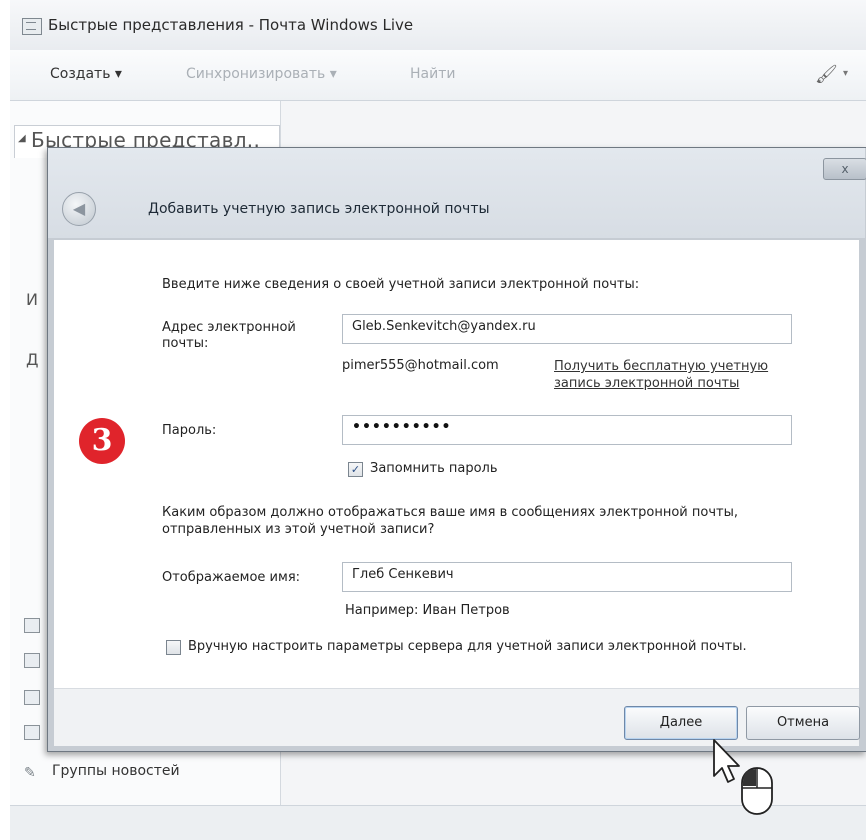 Image resolution: width=866 pixels, height=840 pixels. What do you see at coordinates (173, 647) in the screenshot?
I see `manual-server-checkbox` at bounding box center [173, 647].